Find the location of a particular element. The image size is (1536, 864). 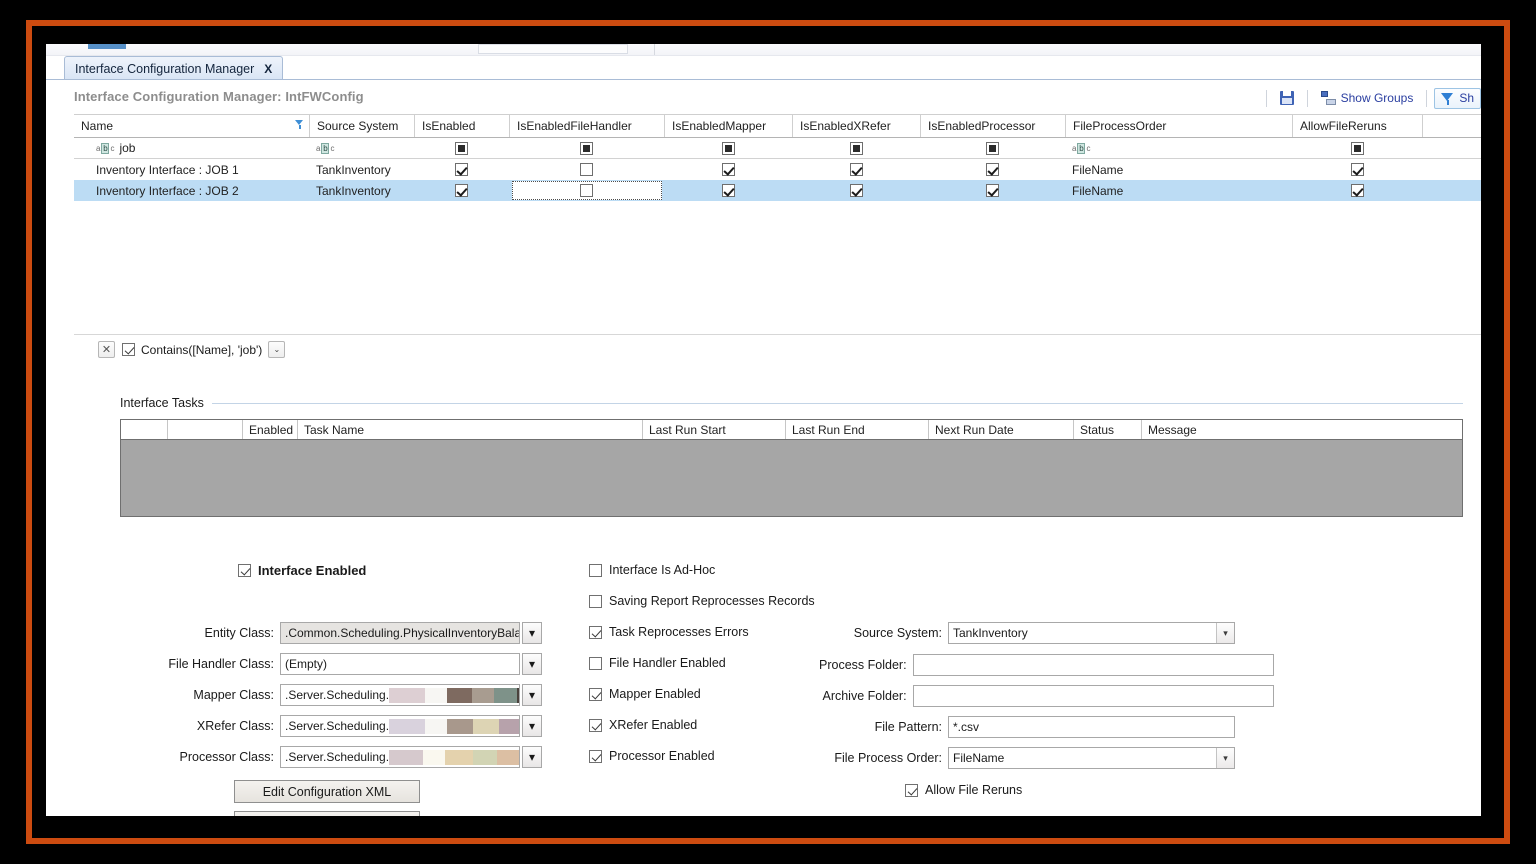

filter-cell-isenabledfilehandler is located at coordinates (586, 148).